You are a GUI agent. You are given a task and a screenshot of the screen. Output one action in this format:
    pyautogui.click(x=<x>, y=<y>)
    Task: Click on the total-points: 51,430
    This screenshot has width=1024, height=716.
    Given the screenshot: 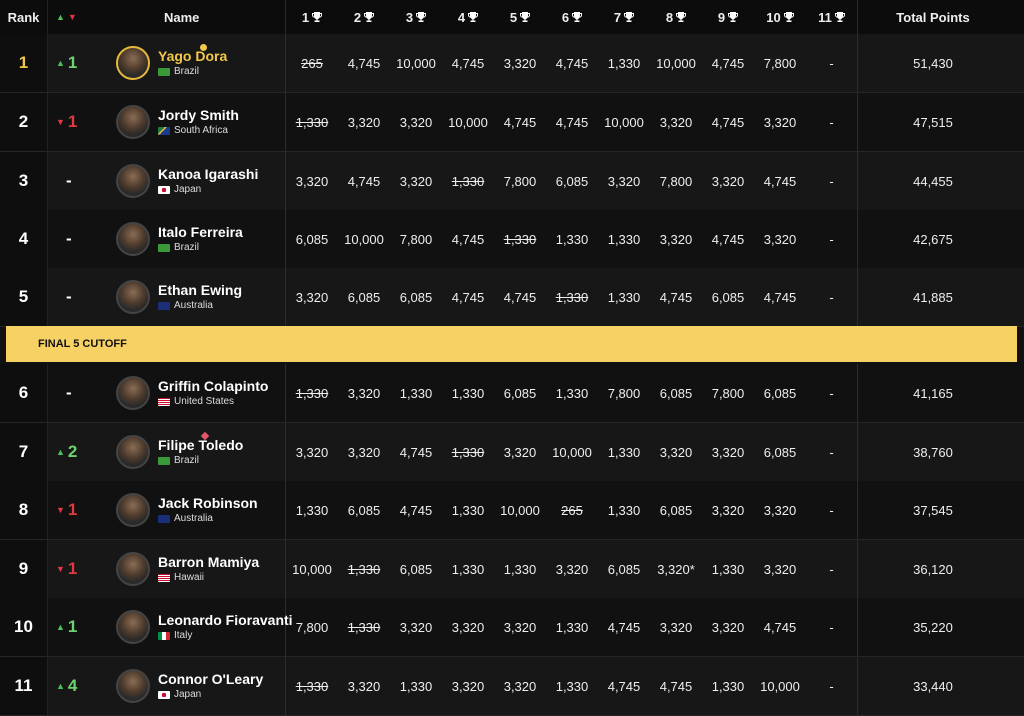 What is the action you would take?
    pyautogui.click(x=933, y=63)
    